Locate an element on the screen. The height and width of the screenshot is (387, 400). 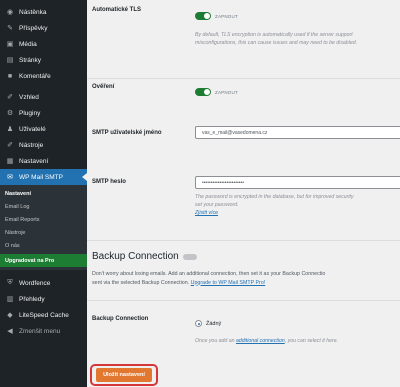
backup-text-2: sent via the selected Backup Connection. is located at coordinates (141, 282).